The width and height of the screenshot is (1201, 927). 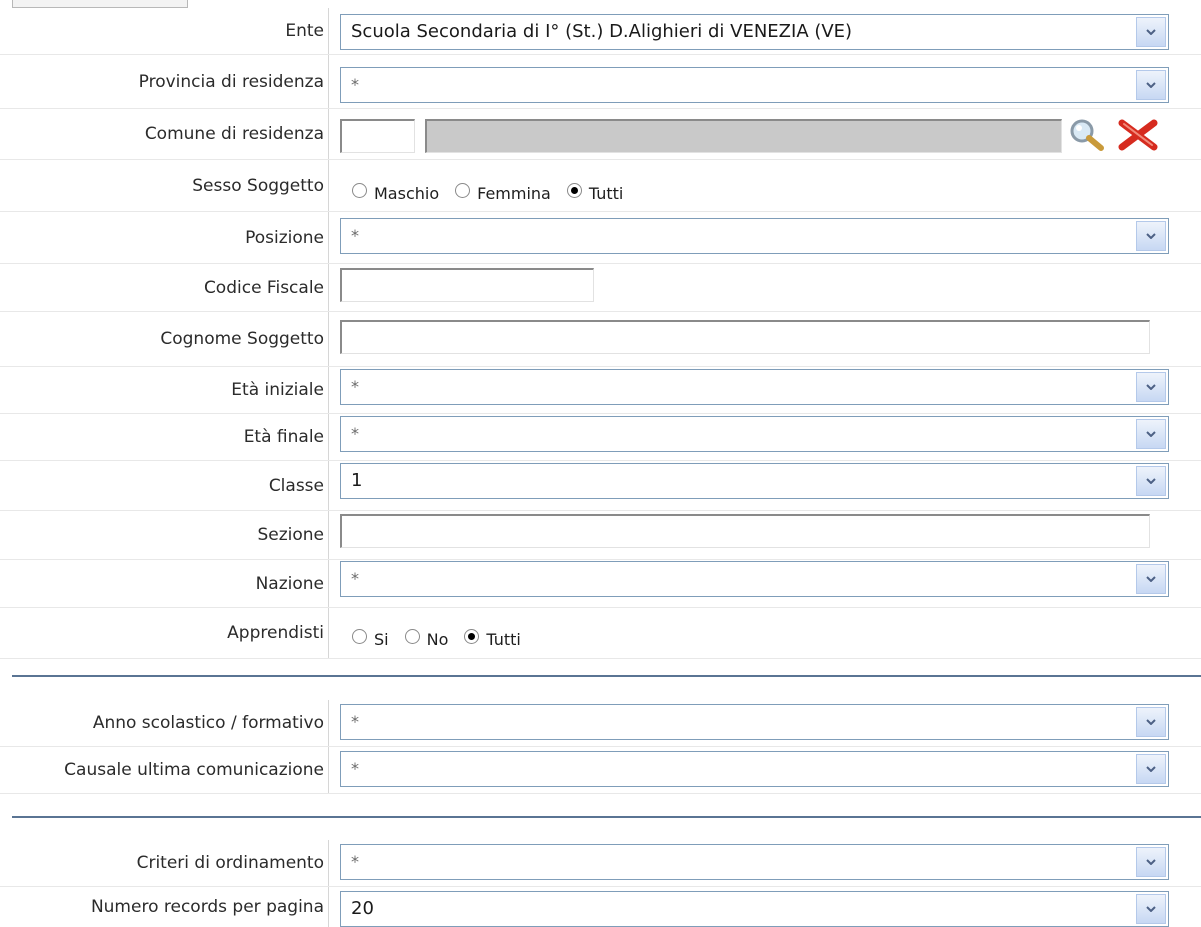 I want to click on radio-maschio-label: Maschio, so click(x=407, y=193).